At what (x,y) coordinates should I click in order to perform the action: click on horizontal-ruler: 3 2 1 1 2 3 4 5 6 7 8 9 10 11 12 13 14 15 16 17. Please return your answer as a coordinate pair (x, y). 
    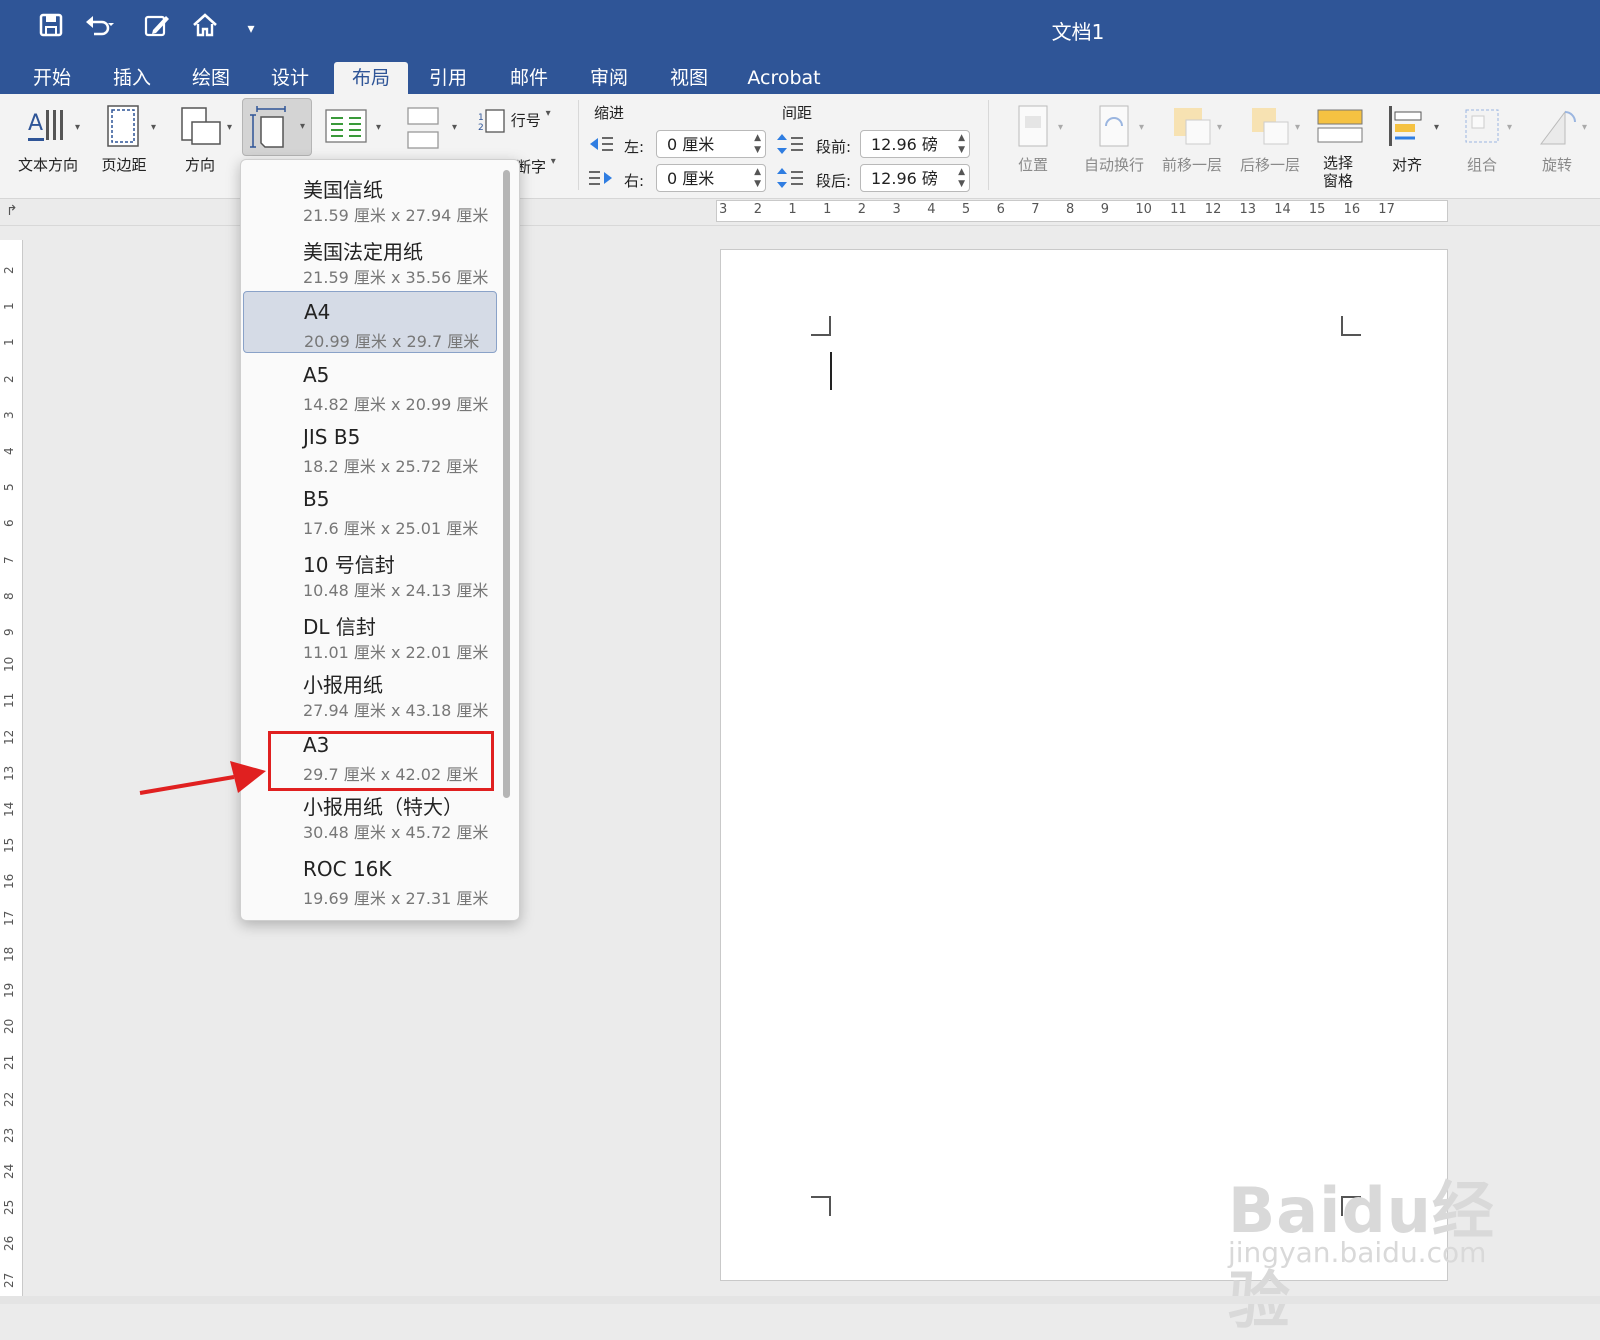
    Looking at the image, I should click on (1082, 211).